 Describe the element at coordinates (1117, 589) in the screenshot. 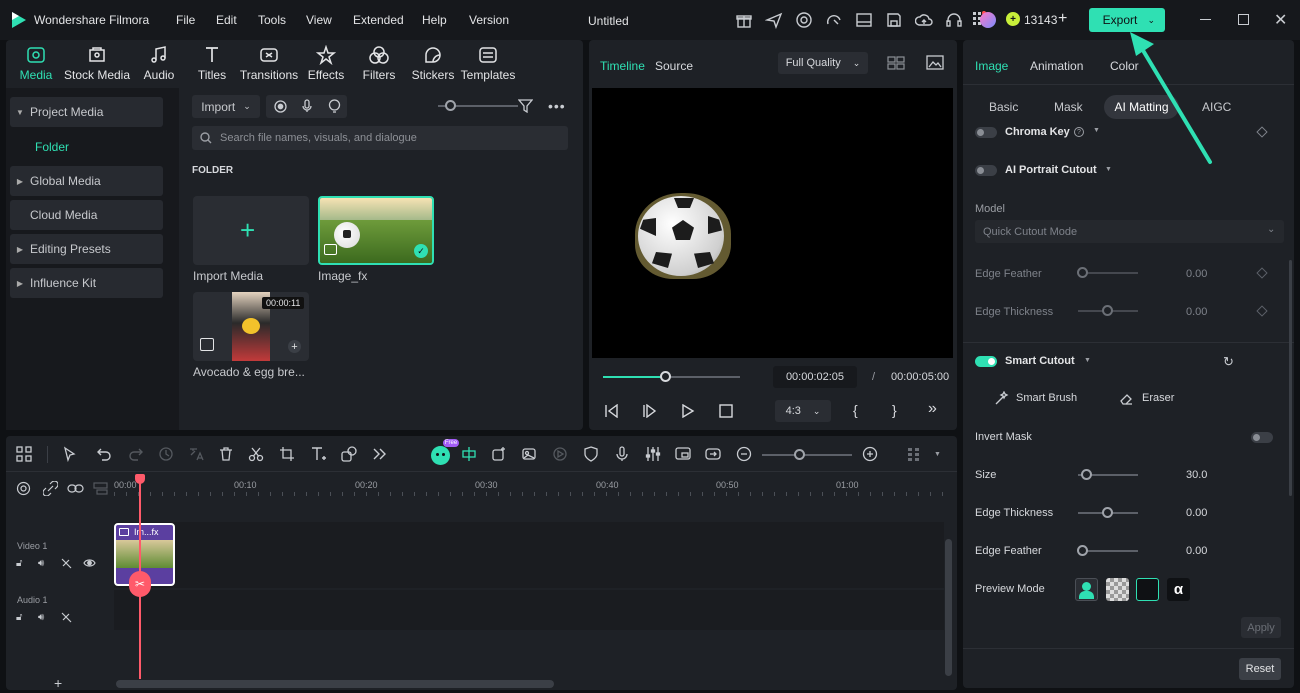

I see `preview-mode-transparent-button` at that location.